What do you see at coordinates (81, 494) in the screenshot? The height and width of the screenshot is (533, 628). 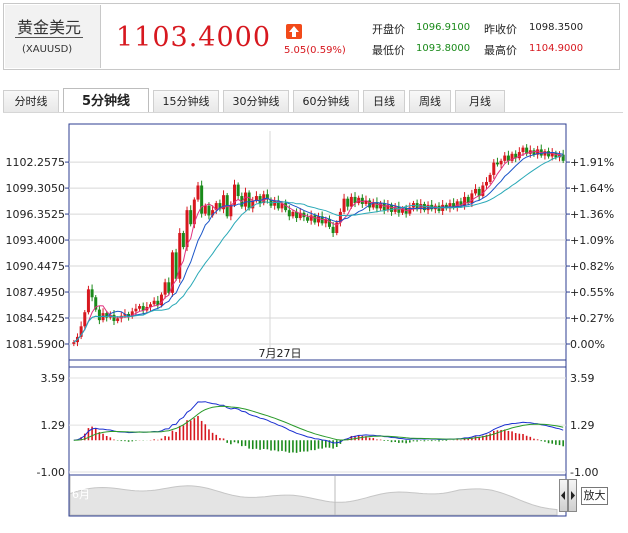 I see `month-label: 6月` at bounding box center [81, 494].